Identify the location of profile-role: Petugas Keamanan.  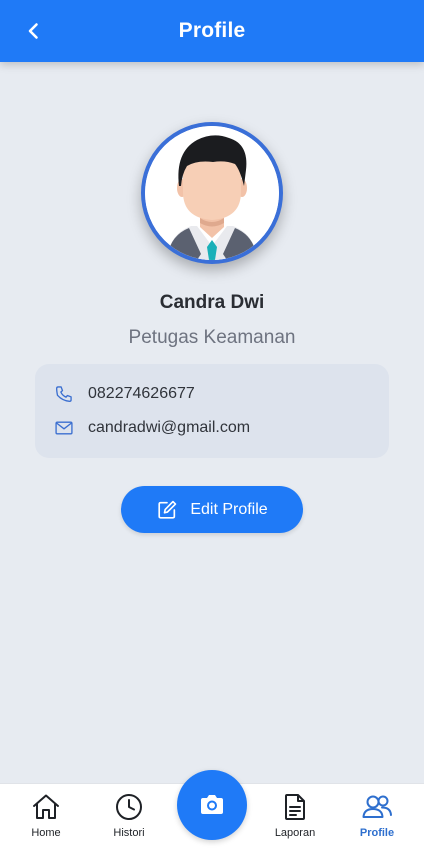
(212, 337).